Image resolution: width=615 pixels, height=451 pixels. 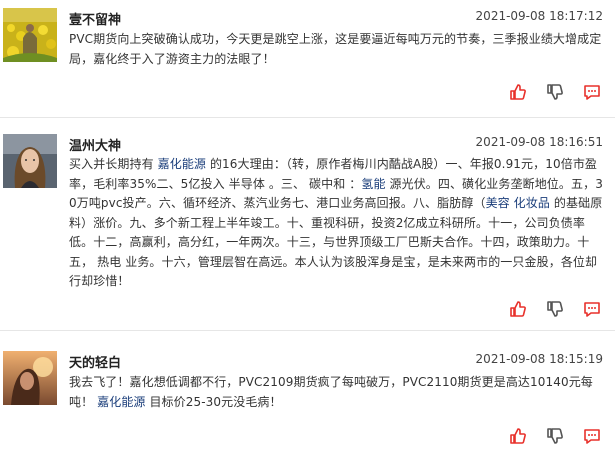 I want to click on text-segment: 买入并长期持有, so click(x=113, y=164).